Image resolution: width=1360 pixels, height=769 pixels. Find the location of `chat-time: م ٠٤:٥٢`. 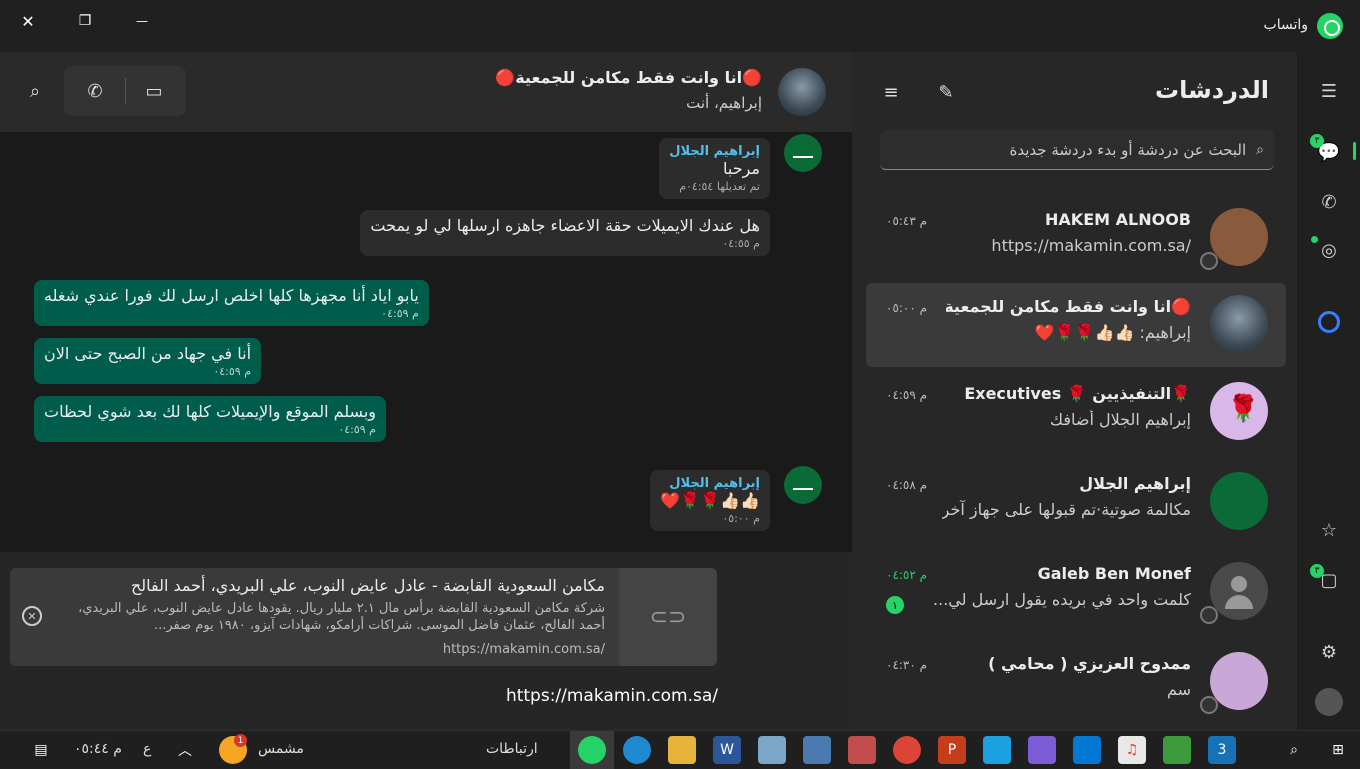

chat-time: م ٠٤:٥٢ is located at coordinates (907, 575).